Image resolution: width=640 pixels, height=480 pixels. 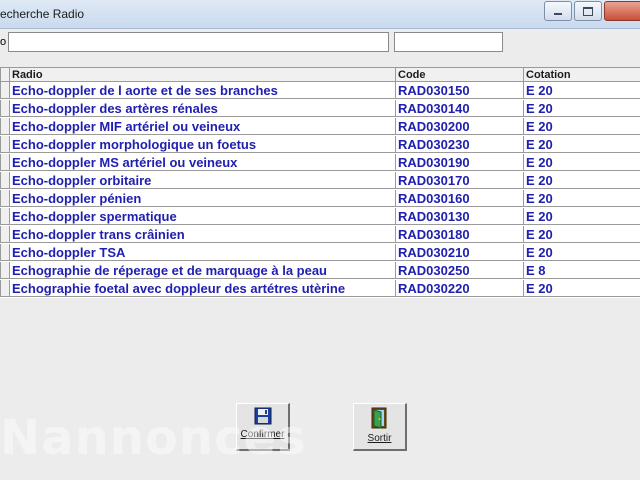 What do you see at coordinates (203, 108) in the screenshot?
I see `cell-radio: Echo-doppler des artères rénales` at bounding box center [203, 108].